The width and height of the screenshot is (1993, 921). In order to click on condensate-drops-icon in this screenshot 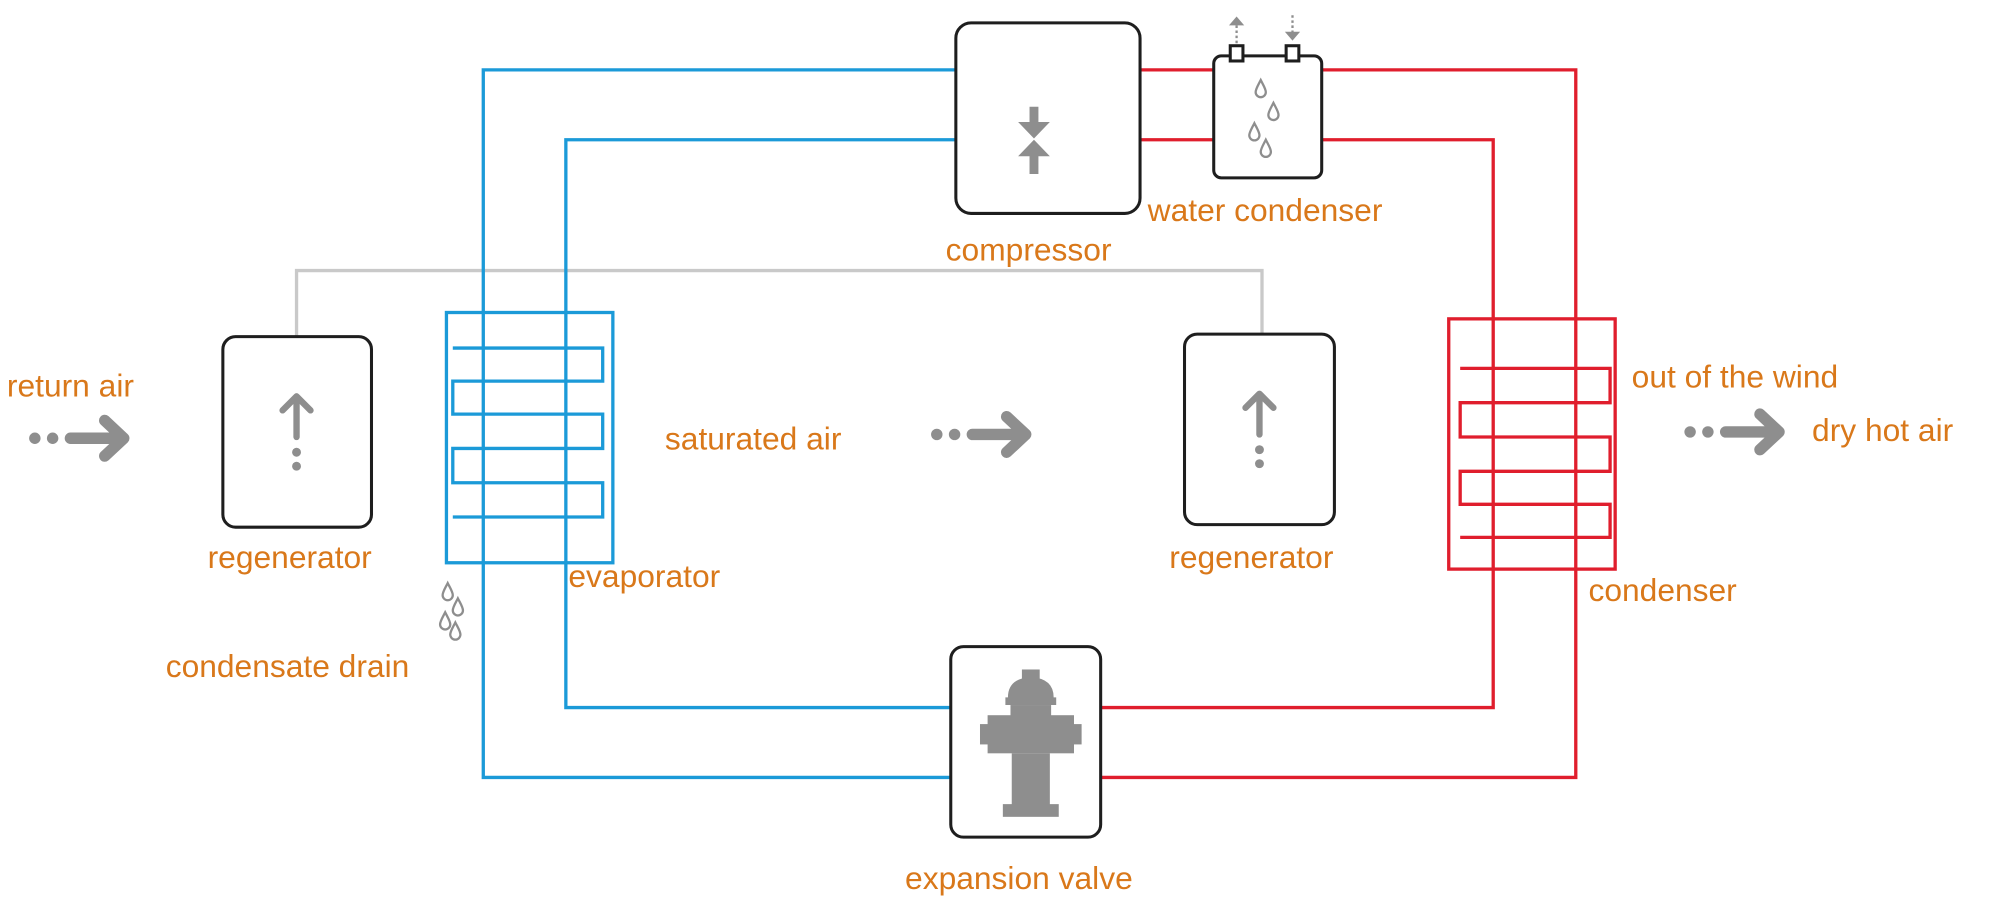, I will do `click(451, 611)`.